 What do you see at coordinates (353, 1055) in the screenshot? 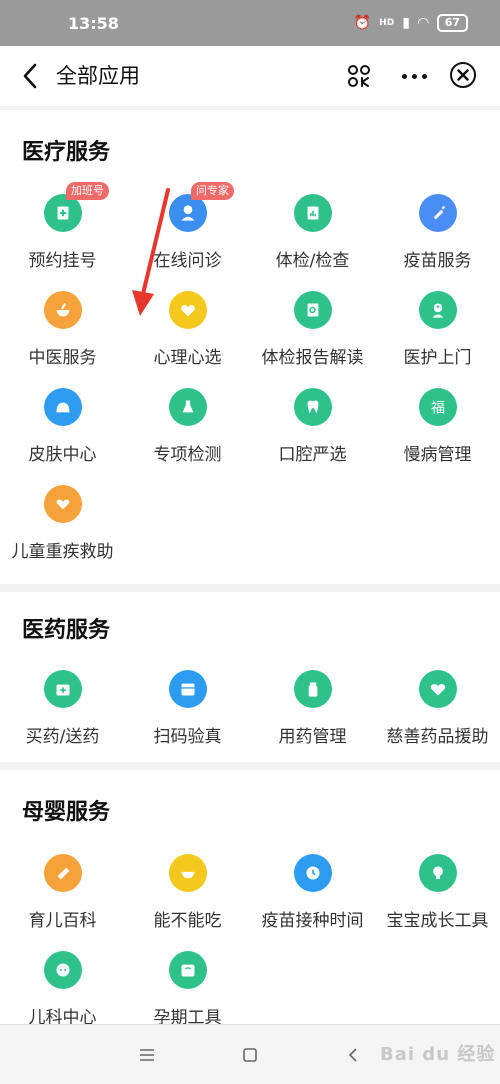
I see `back-nav-icon` at bounding box center [353, 1055].